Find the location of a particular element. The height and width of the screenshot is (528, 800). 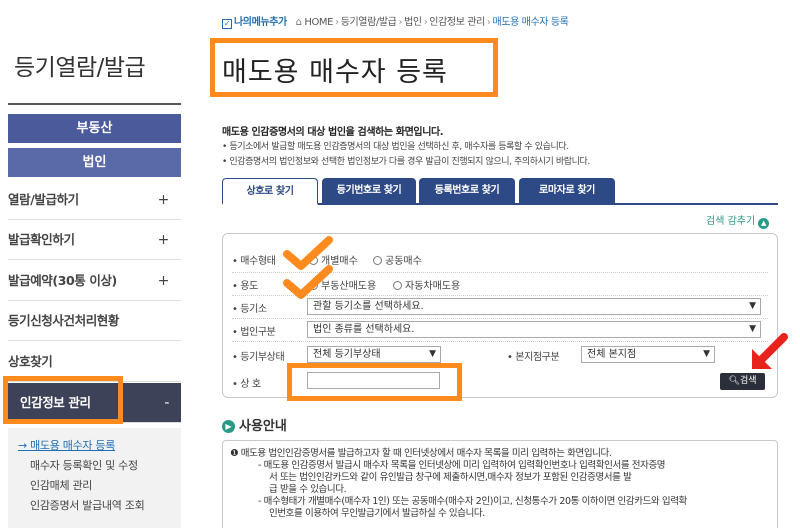

status-select: 전체 등기부상태 ▼ is located at coordinates (374, 354).